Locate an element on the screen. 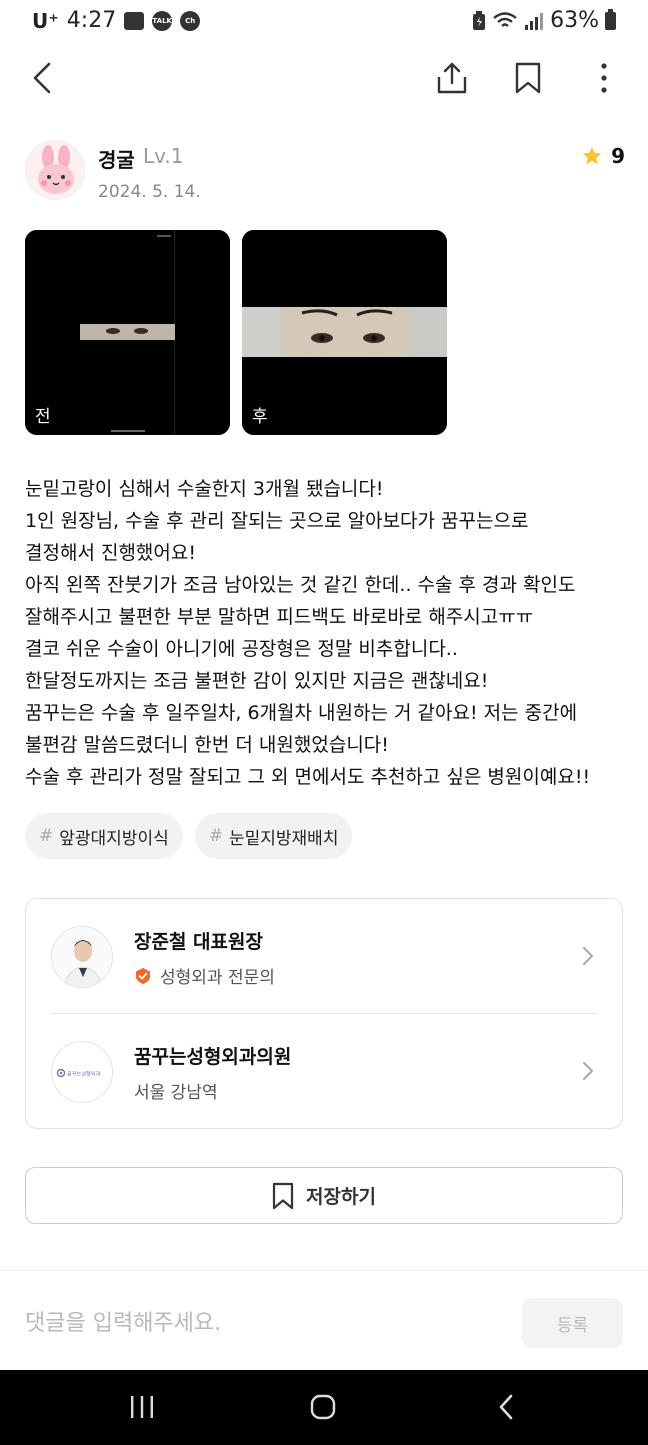 This screenshot has height=1445, width=648. bookmark-button is located at coordinates (528, 78).